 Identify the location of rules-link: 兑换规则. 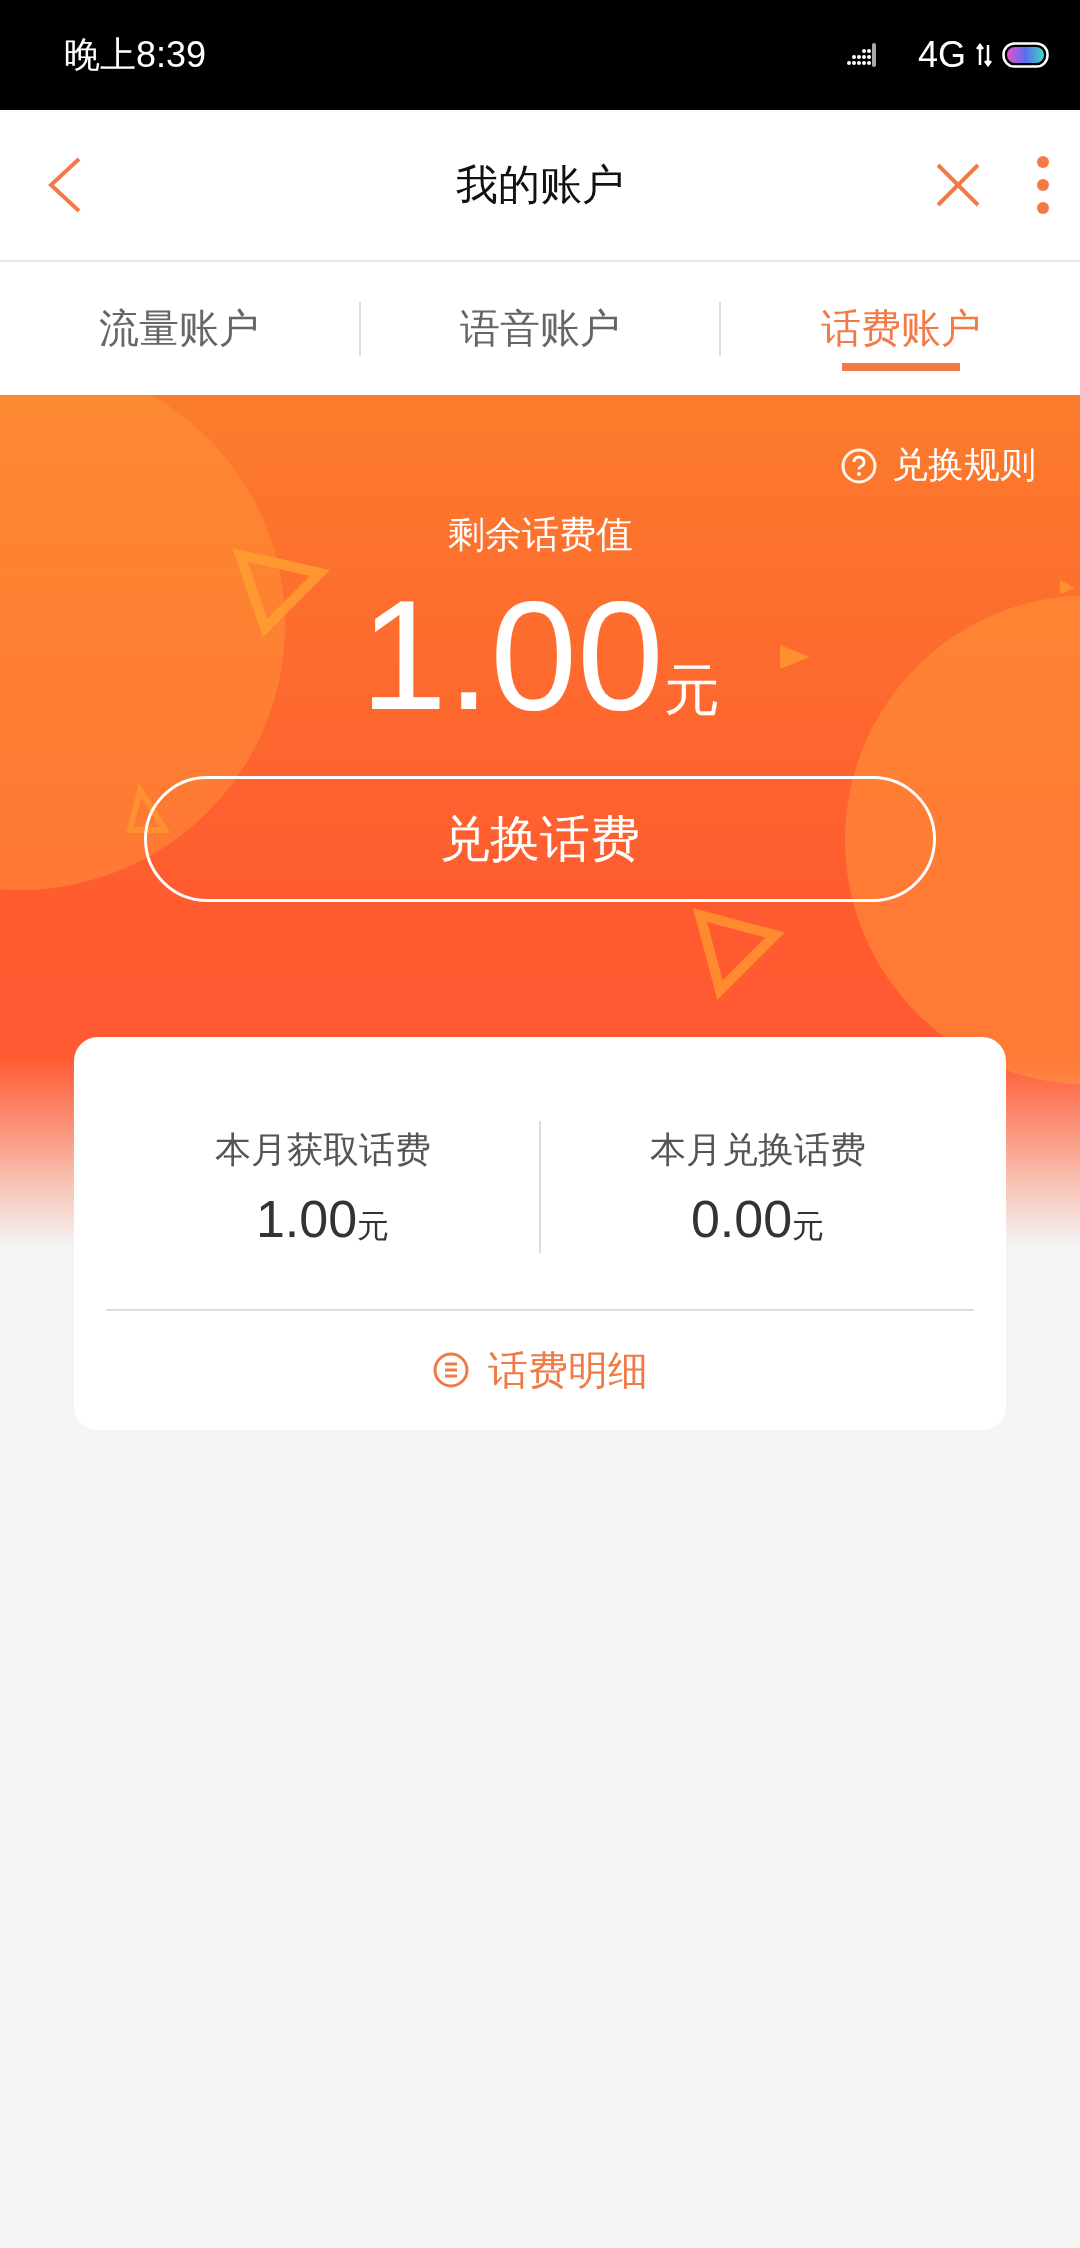
(938, 465).